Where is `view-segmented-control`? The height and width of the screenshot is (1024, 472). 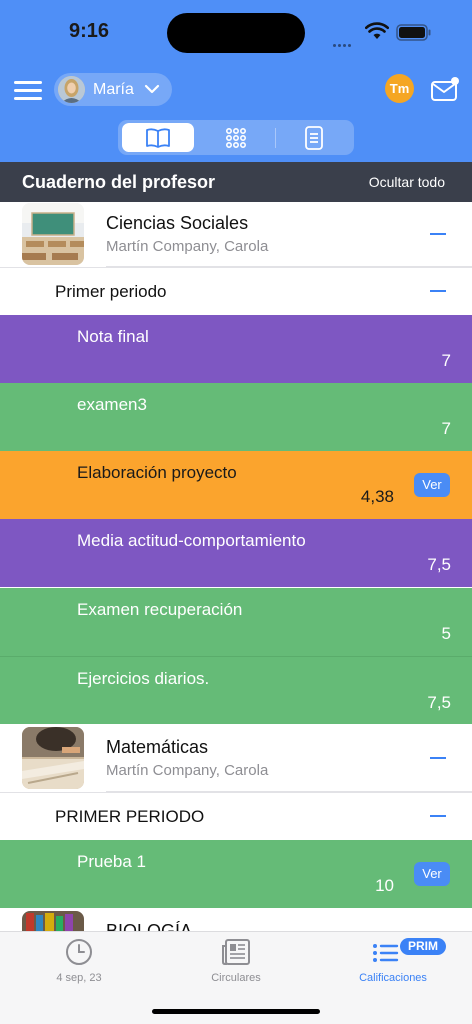 view-segmented-control is located at coordinates (236, 137).